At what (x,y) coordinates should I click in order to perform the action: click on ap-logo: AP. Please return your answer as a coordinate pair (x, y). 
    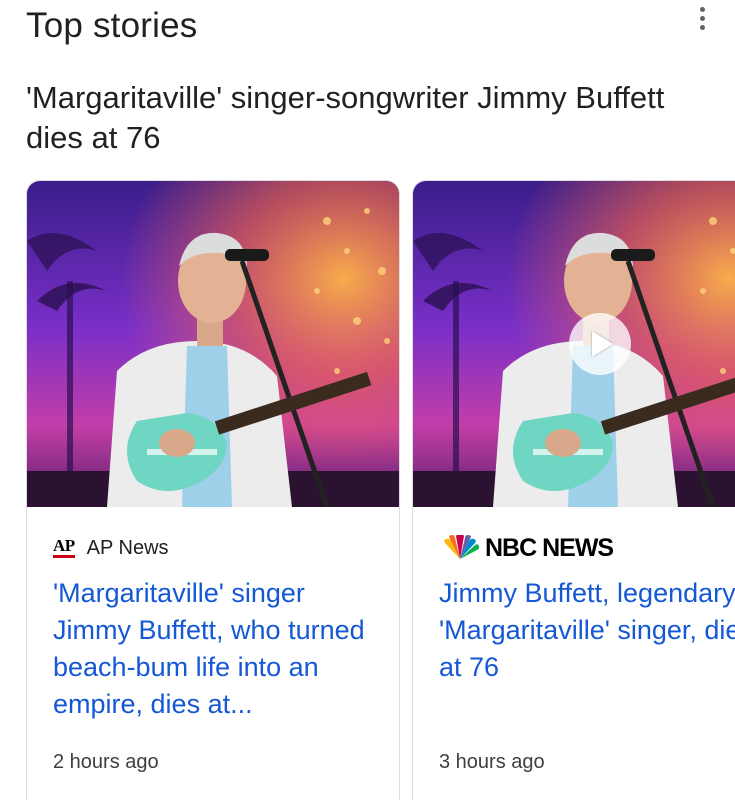
    Looking at the image, I should click on (64, 547).